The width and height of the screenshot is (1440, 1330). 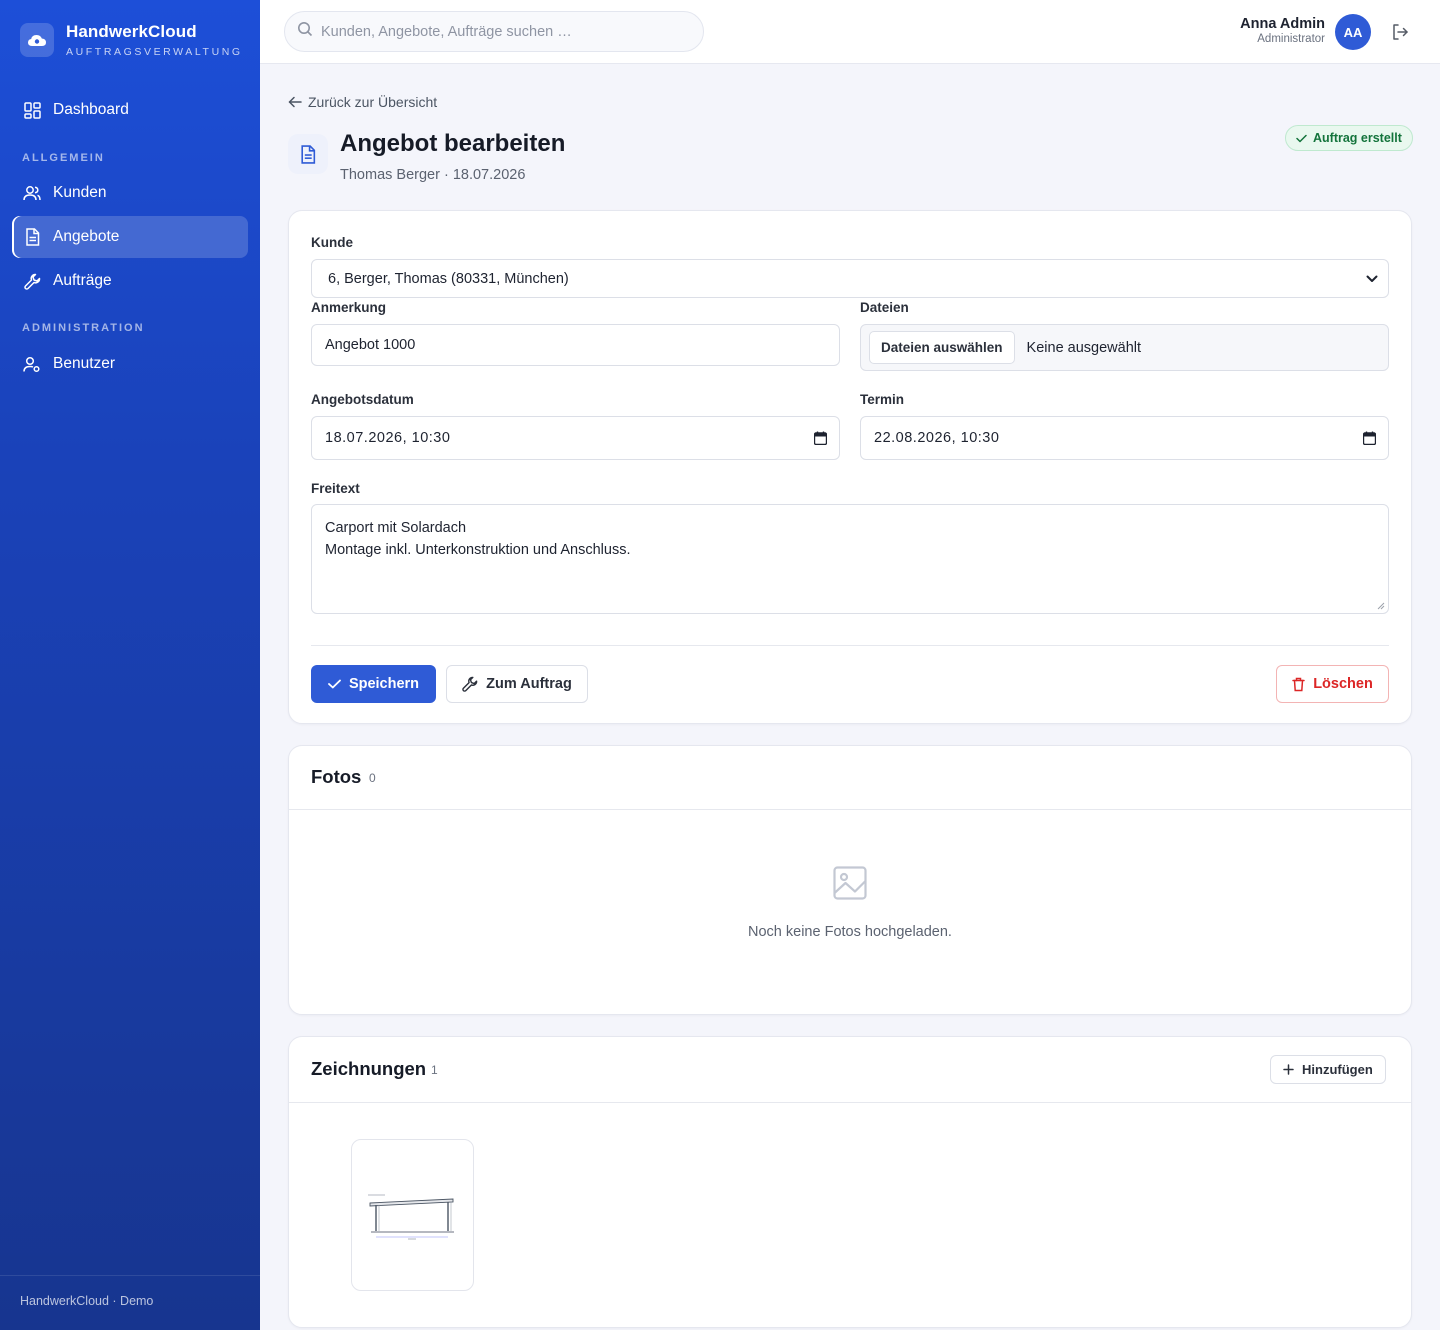 I want to click on topbar: Anna Admin Administrator AA, so click(x=850, y=32).